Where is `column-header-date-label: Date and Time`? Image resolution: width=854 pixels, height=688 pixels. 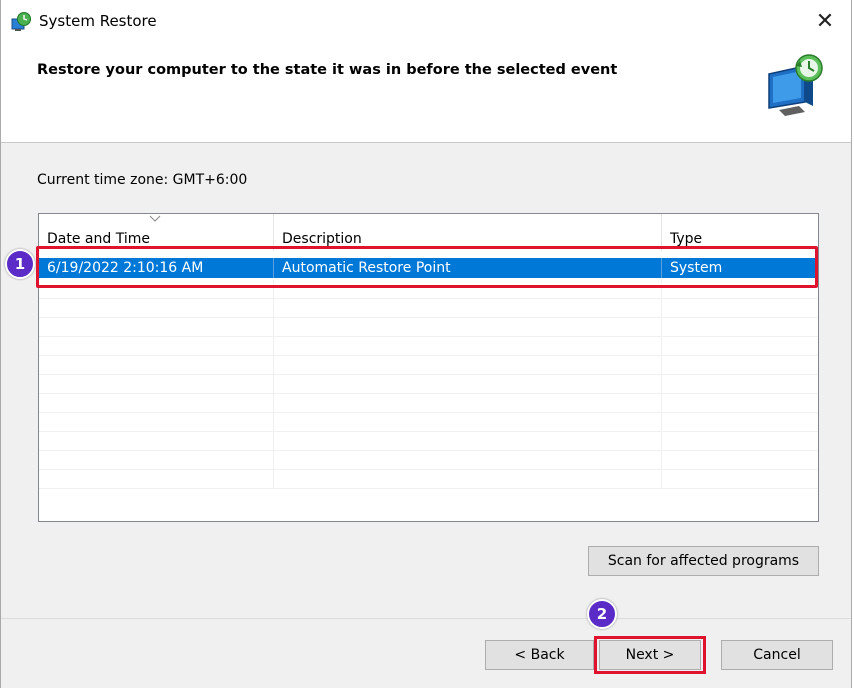 column-header-date-label: Date and Time is located at coordinates (98, 239).